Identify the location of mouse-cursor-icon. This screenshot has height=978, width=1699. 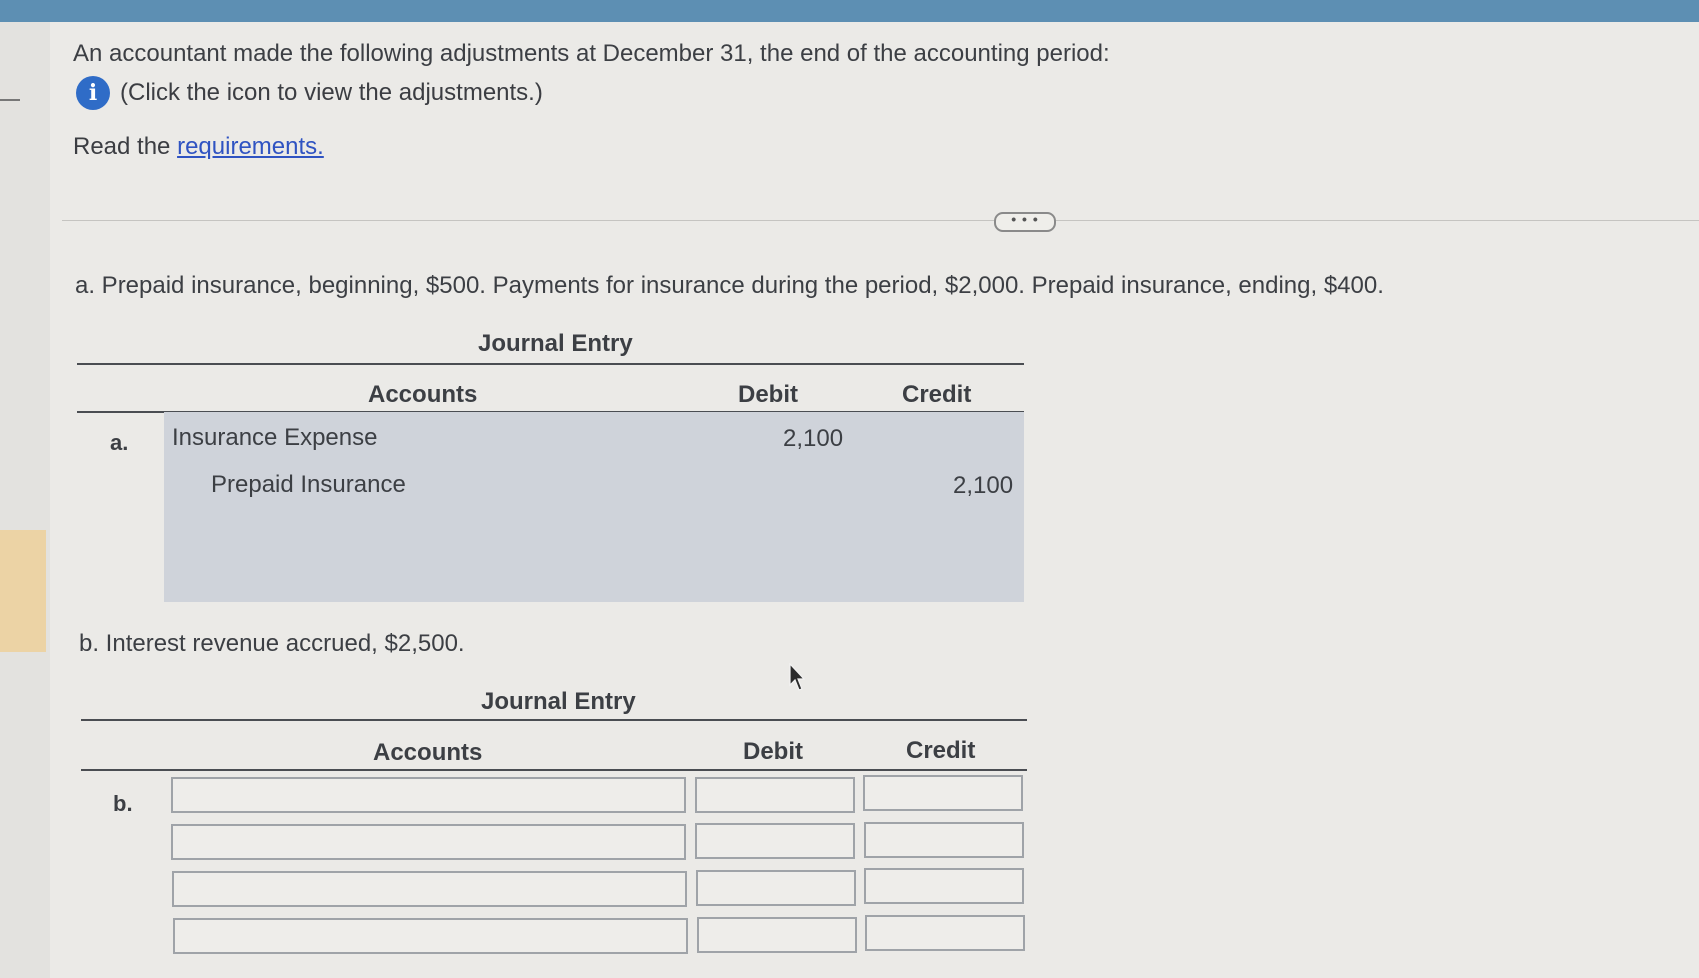
(797, 677).